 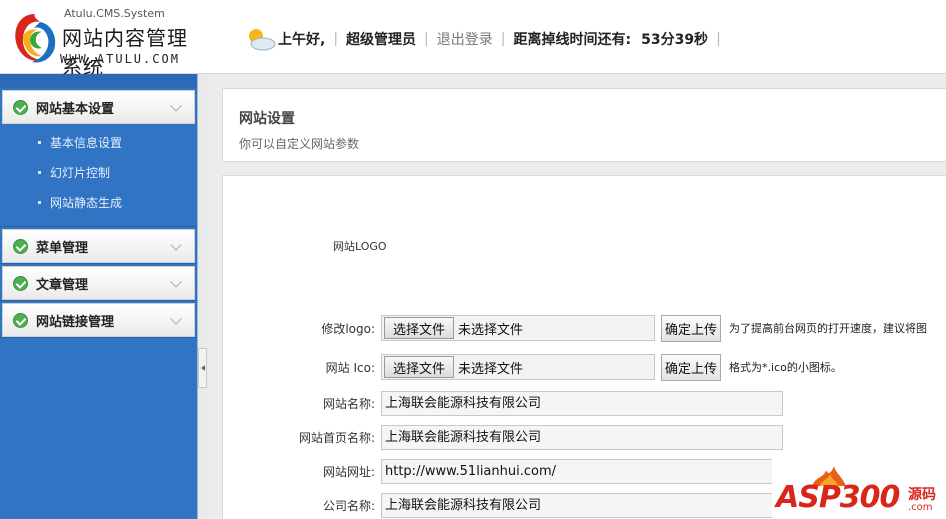 I want to click on menu-head-links: 网站链接管理, so click(x=98, y=320).